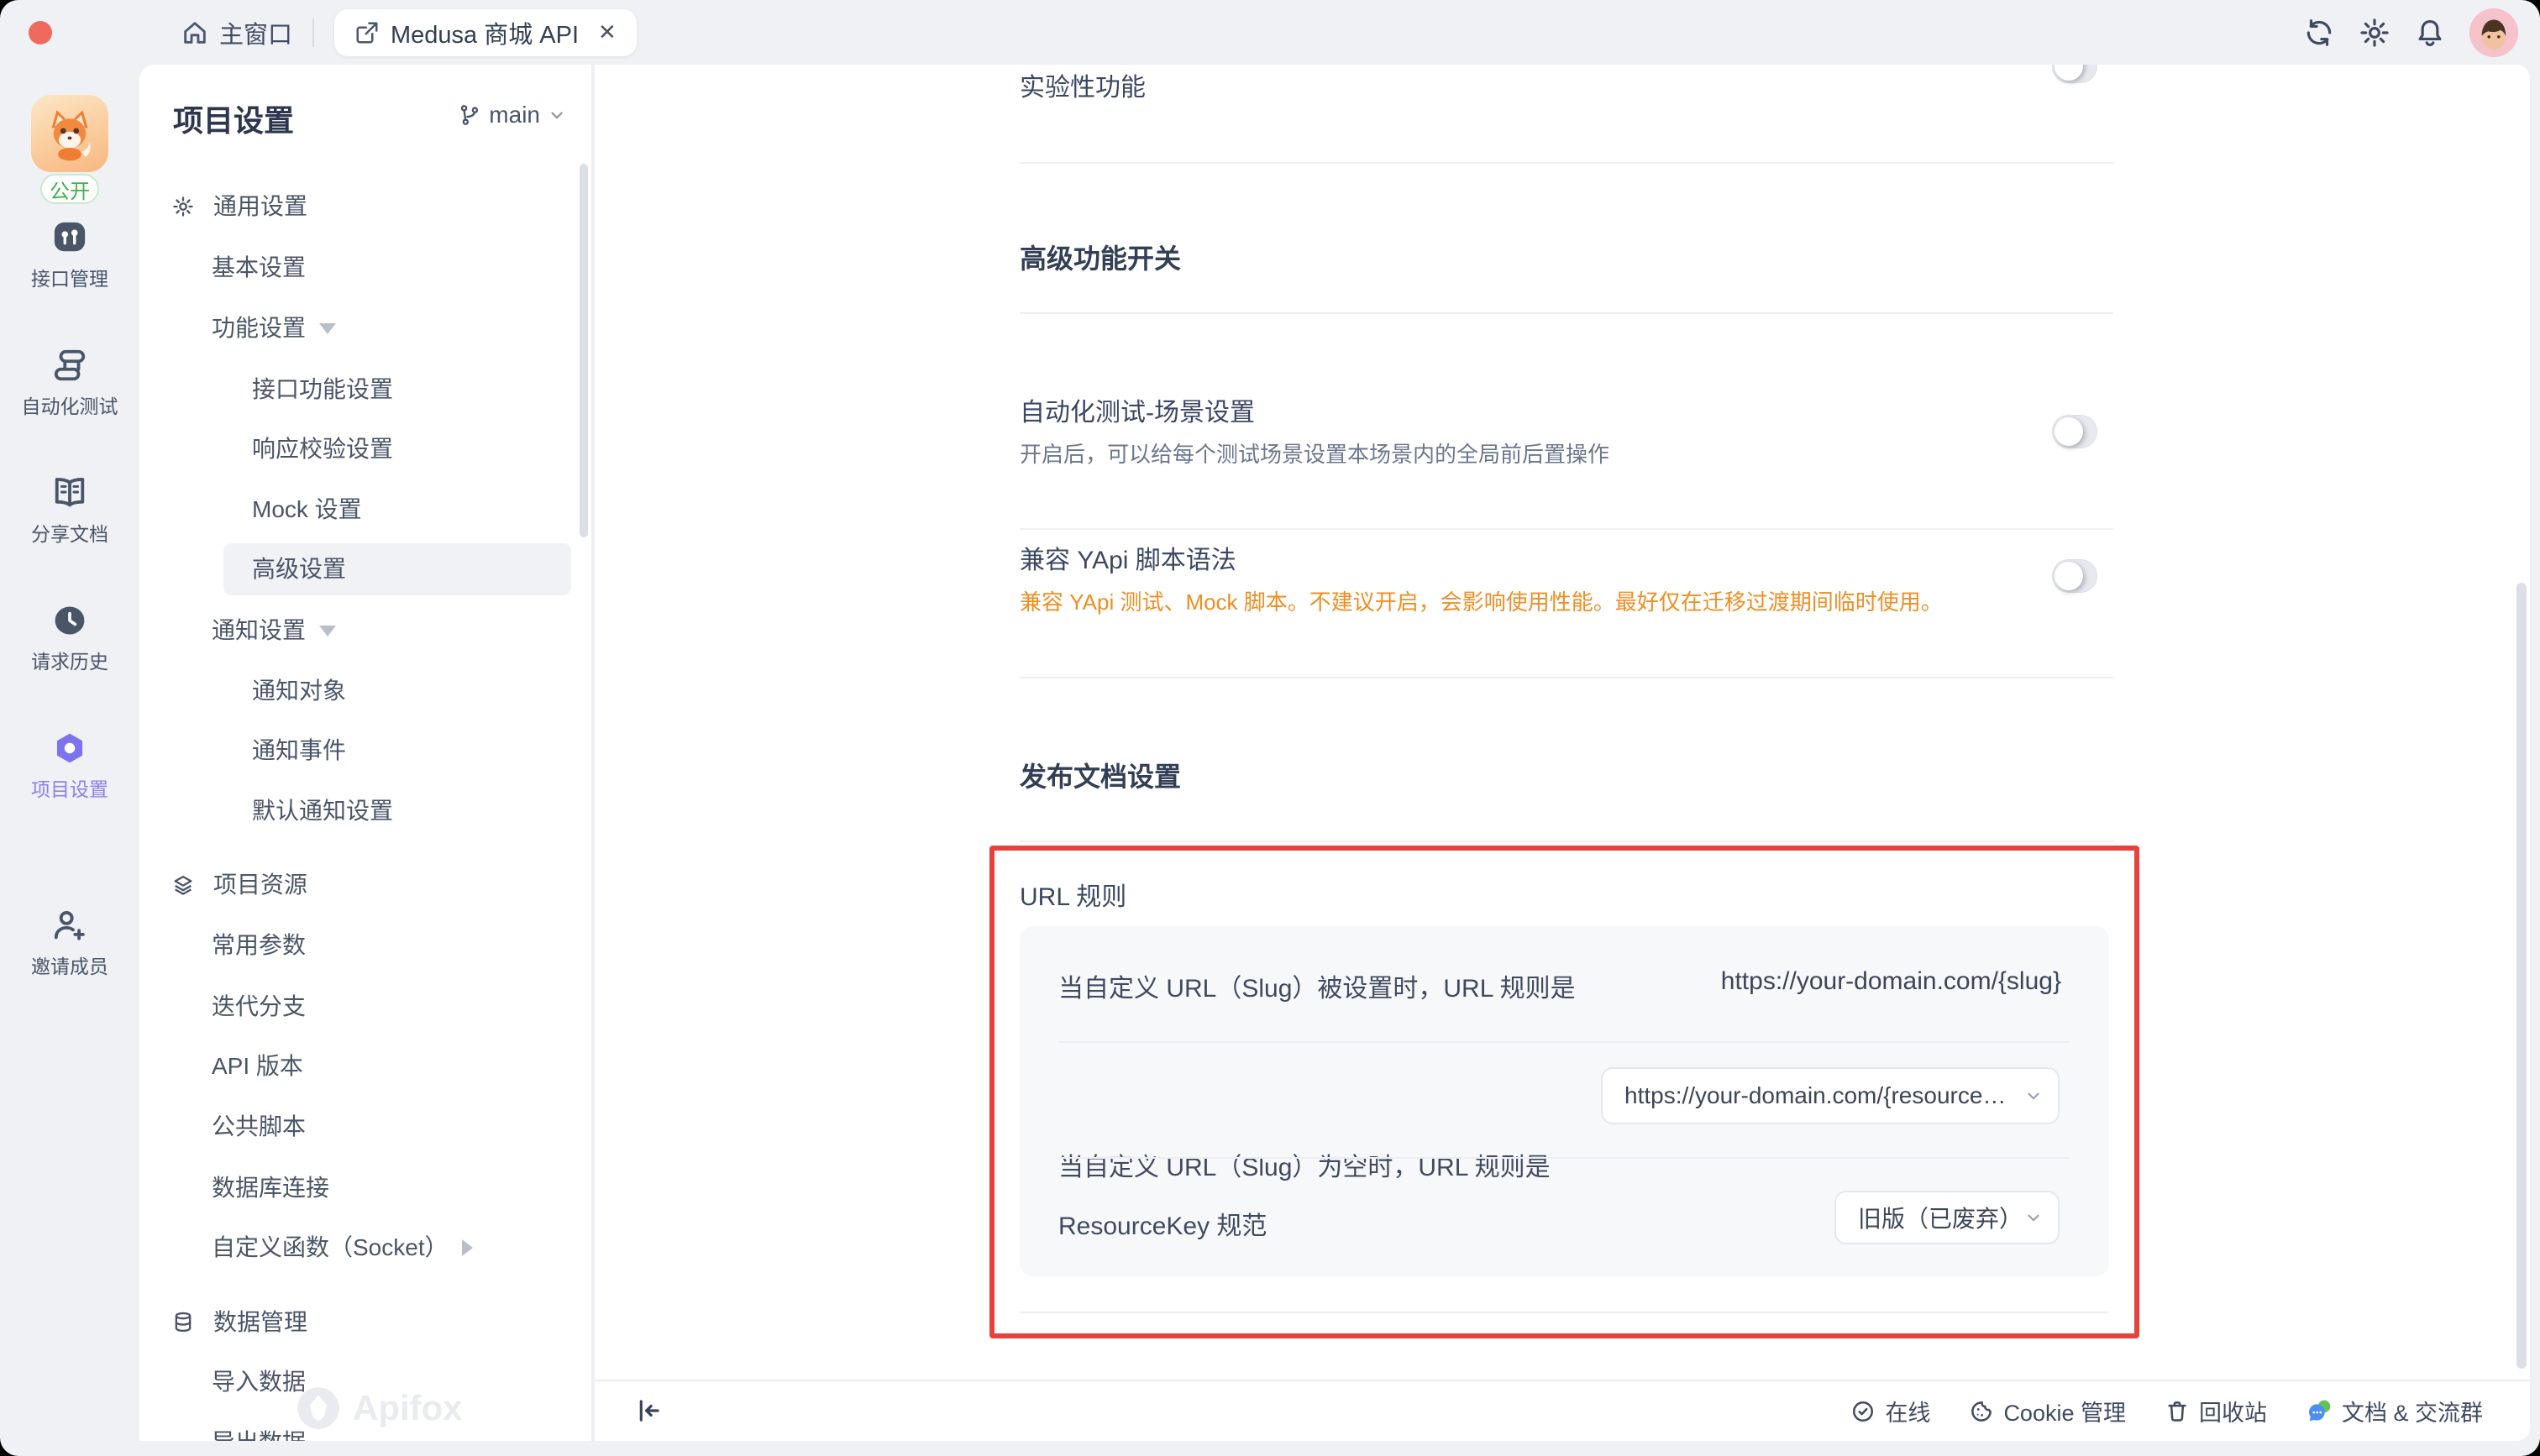 This screenshot has height=1456, width=2540. I want to click on online-status: 在线, so click(1890, 1411).